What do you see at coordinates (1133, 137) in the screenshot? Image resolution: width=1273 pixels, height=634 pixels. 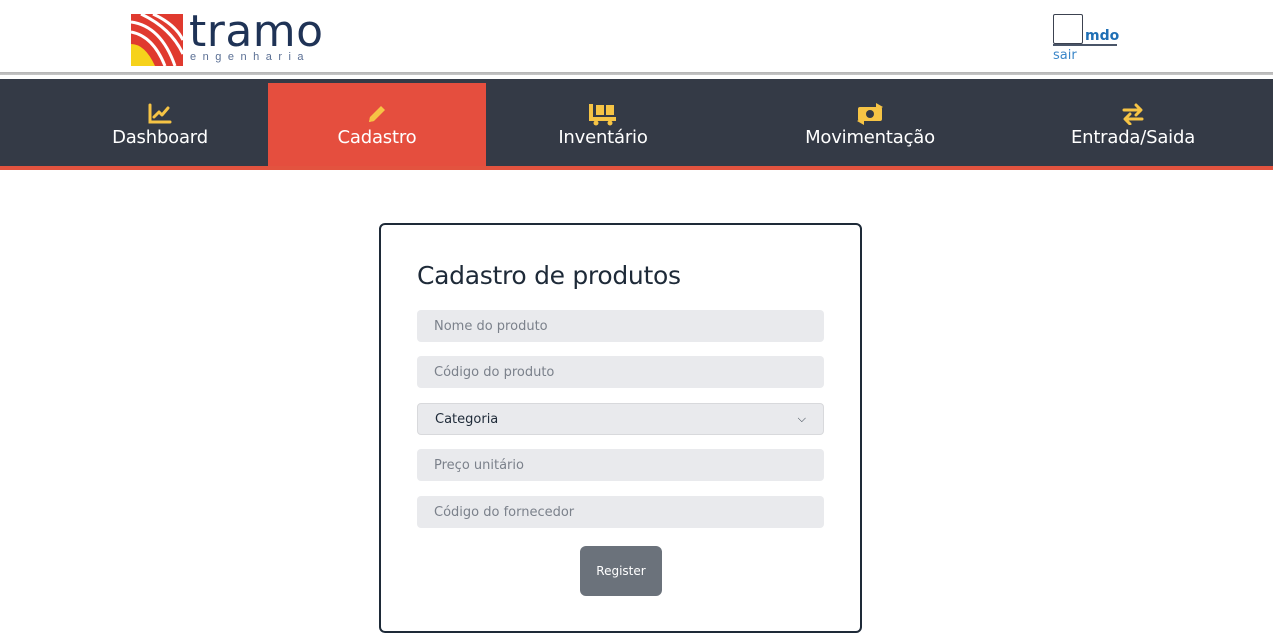 I see `nav-label-entrada-saida: Entrada/Saida` at bounding box center [1133, 137].